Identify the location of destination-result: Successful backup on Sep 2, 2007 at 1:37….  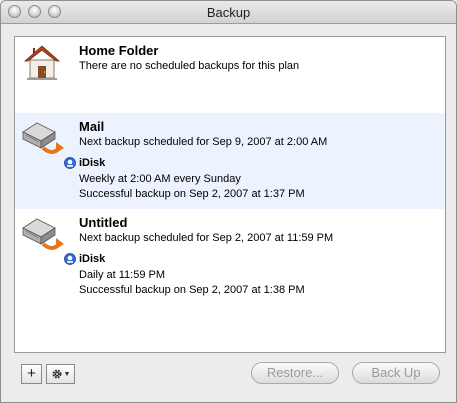
(192, 194).